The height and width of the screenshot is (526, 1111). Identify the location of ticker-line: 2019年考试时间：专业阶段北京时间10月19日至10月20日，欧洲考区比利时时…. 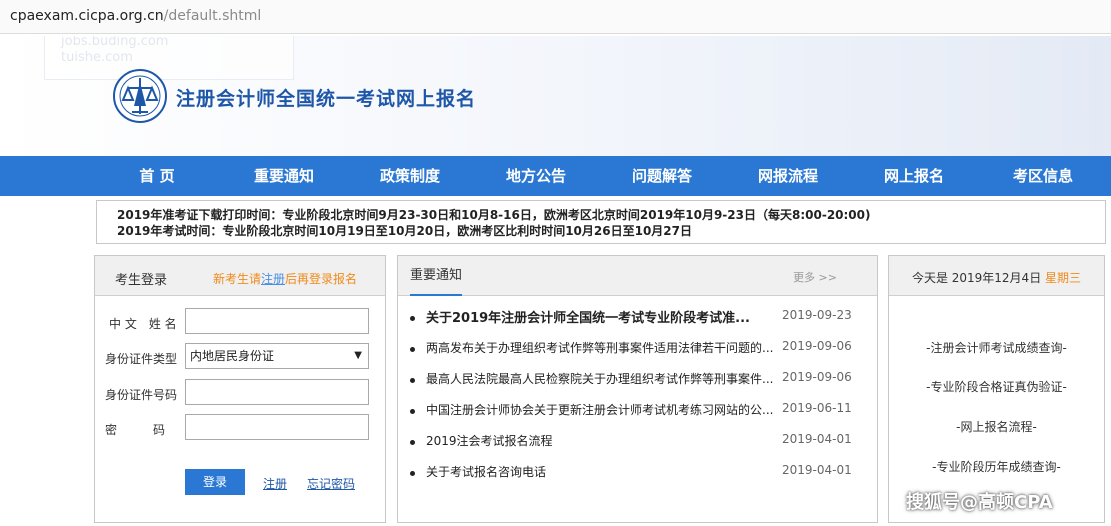
(404, 231).